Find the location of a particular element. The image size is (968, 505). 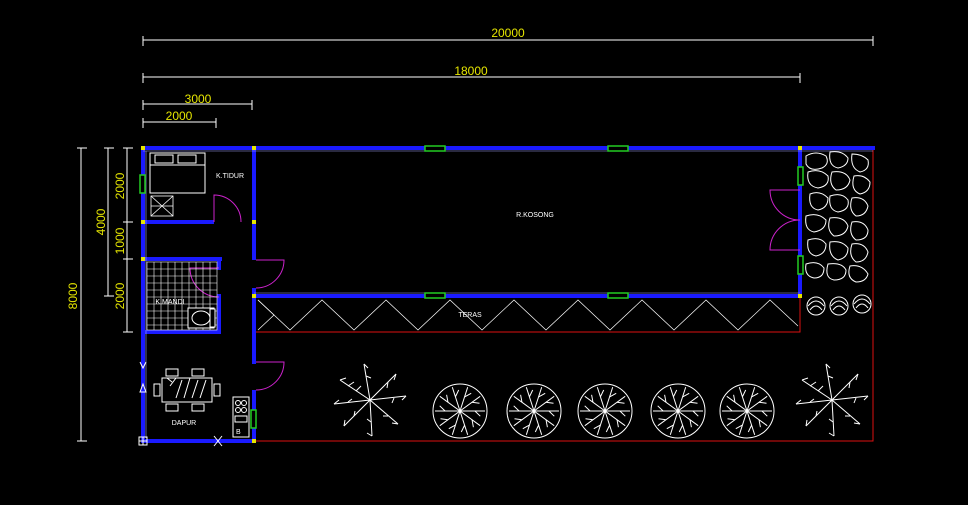

dining-table-icon is located at coordinates (187, 390).